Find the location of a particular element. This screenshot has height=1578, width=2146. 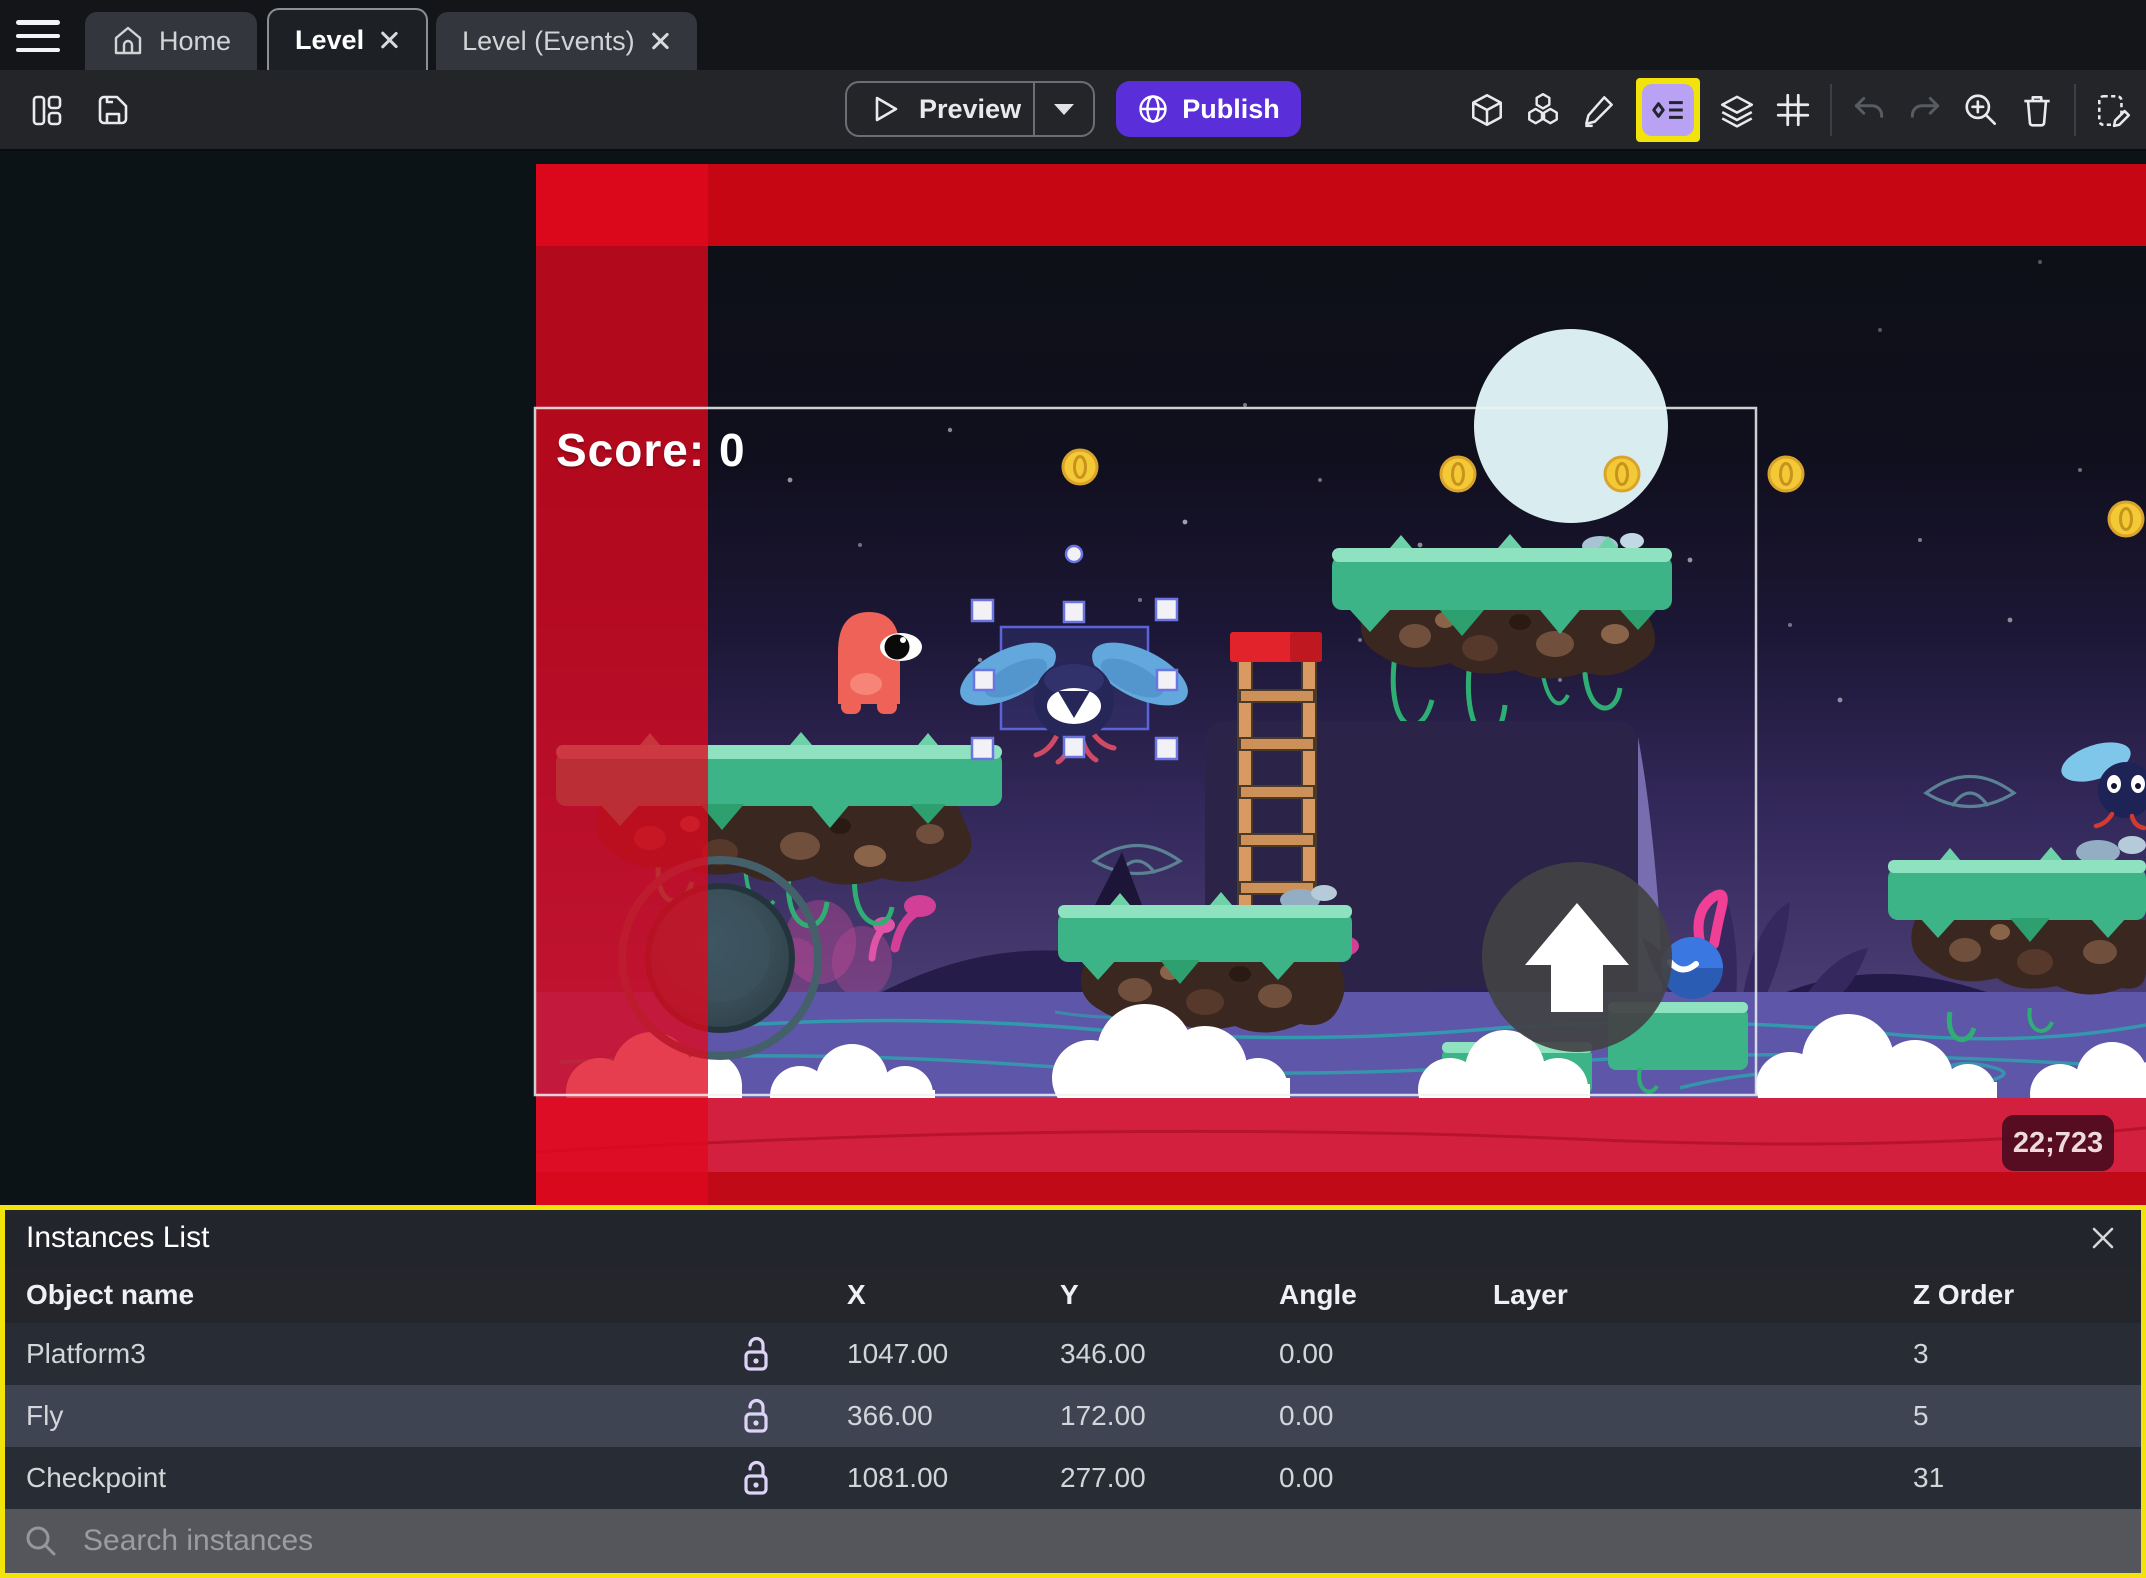

column-header: Object name is located at coordinates (355, 1295).